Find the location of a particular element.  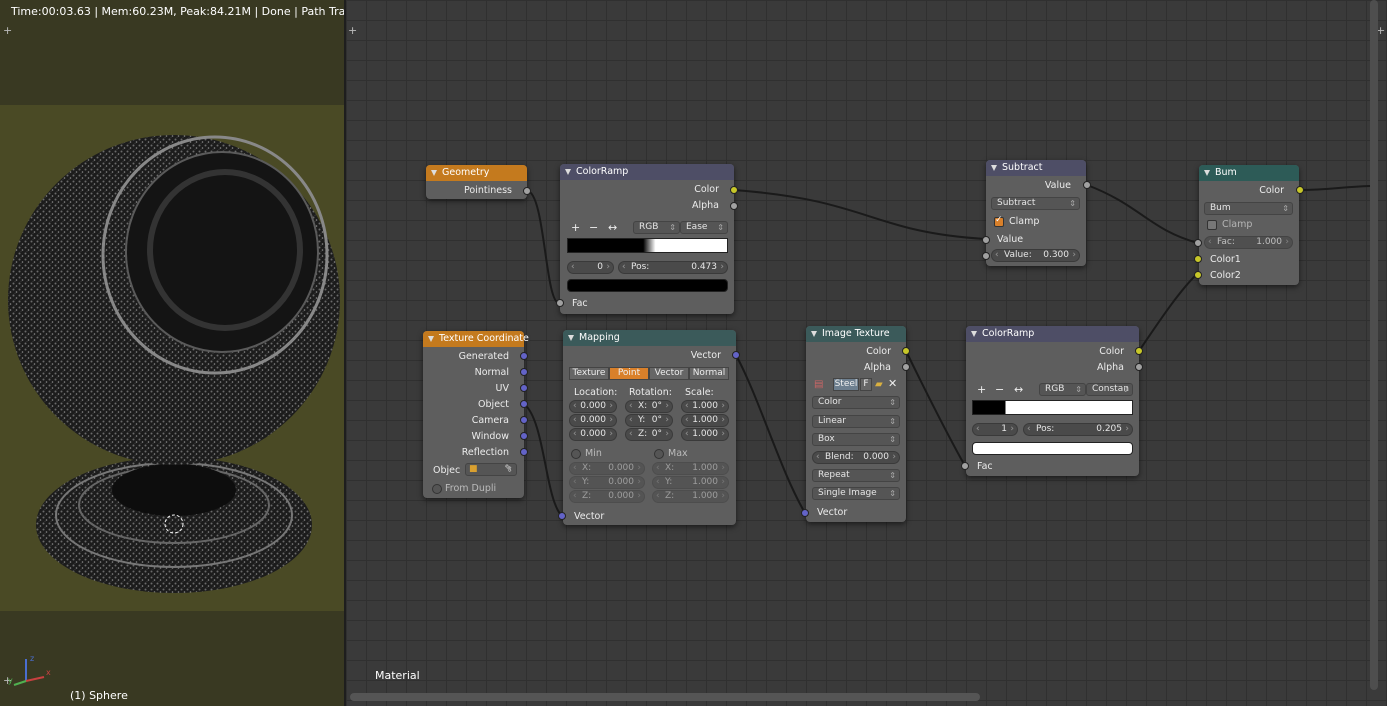

socket-uv is located at coordinates (524, 388).